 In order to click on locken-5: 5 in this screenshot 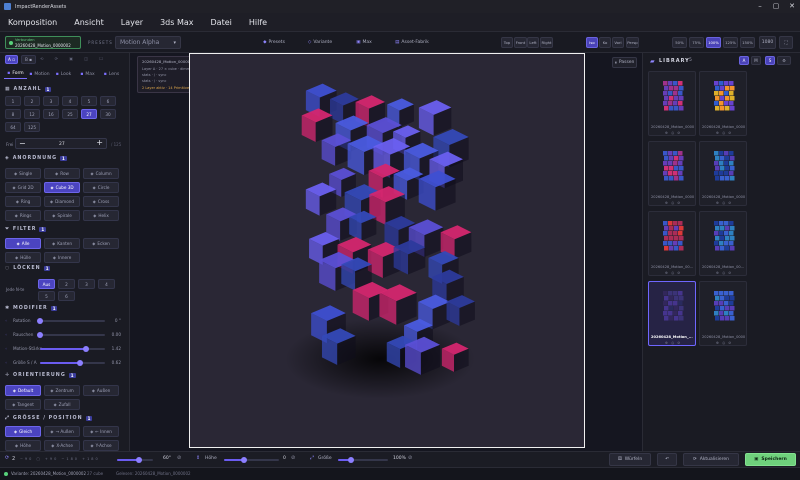, I will do `click(46, 296)`.